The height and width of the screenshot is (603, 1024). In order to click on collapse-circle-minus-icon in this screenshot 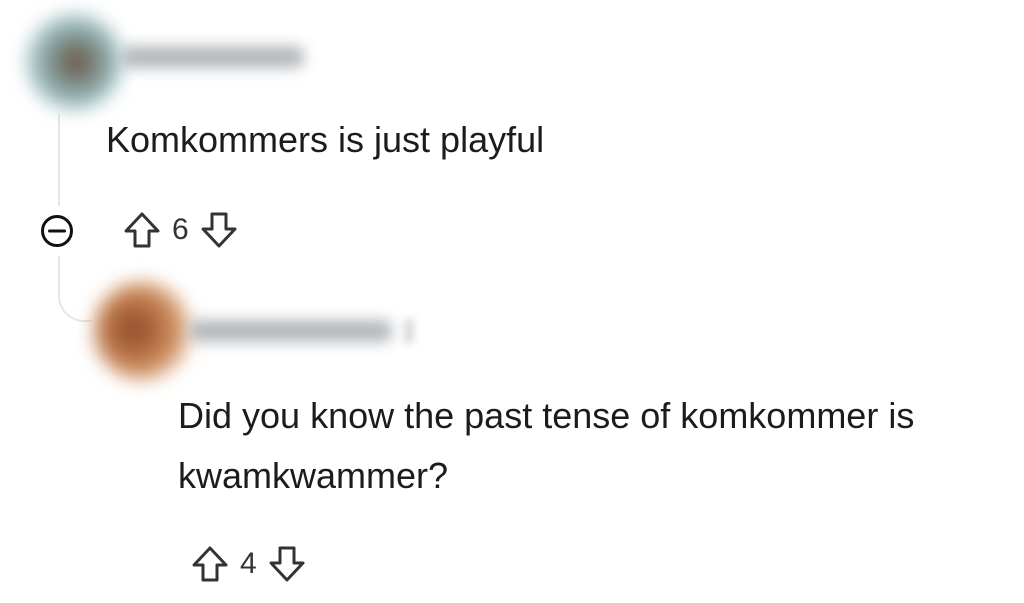, I will do `click(57, 231)`.